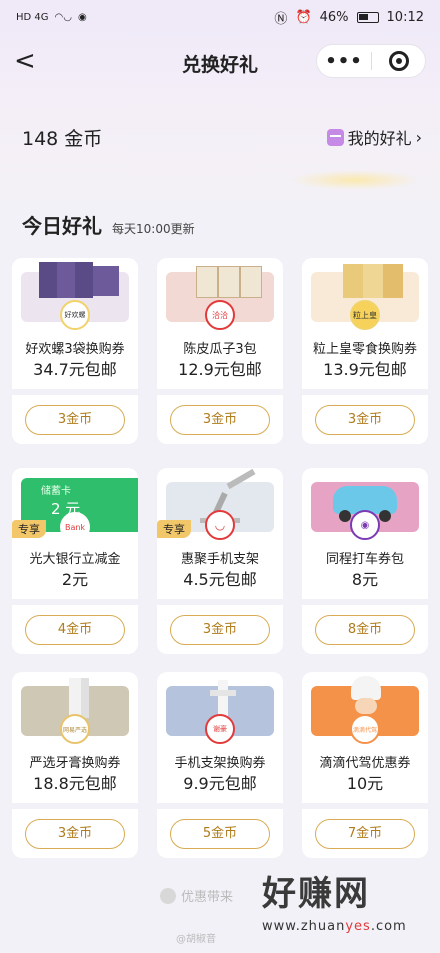 The width and height of the screenshot is (440, 953). Describe the element at coordinates (220, 834) in the screenshot. I see `redeem-button: 5金币` at that location.